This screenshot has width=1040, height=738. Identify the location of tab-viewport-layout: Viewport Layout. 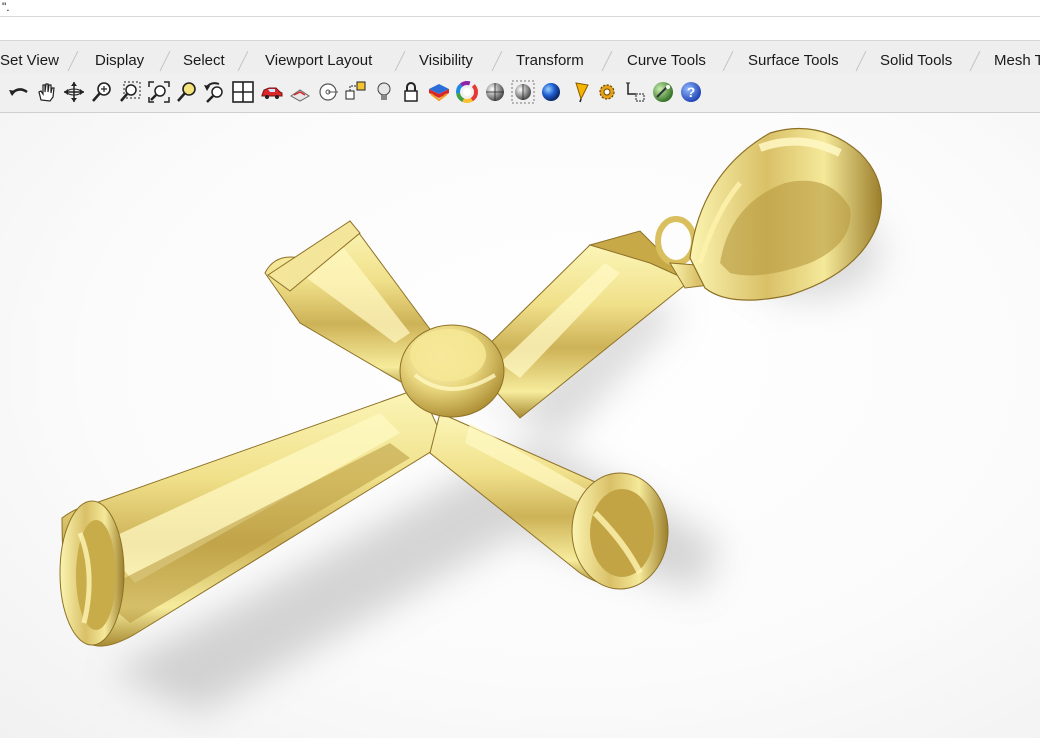
(318, 60).